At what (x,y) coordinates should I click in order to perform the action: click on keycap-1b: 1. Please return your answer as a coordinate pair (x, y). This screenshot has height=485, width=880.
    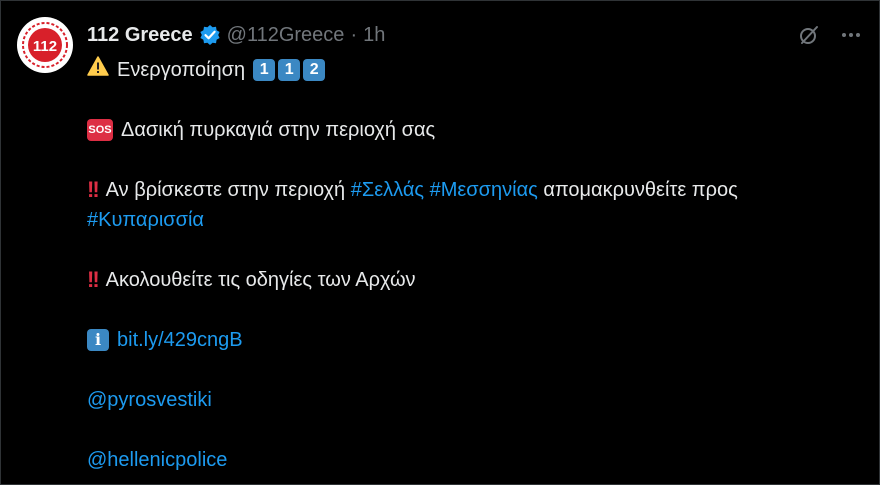
    Looking at the image, I should click on (289, 70).